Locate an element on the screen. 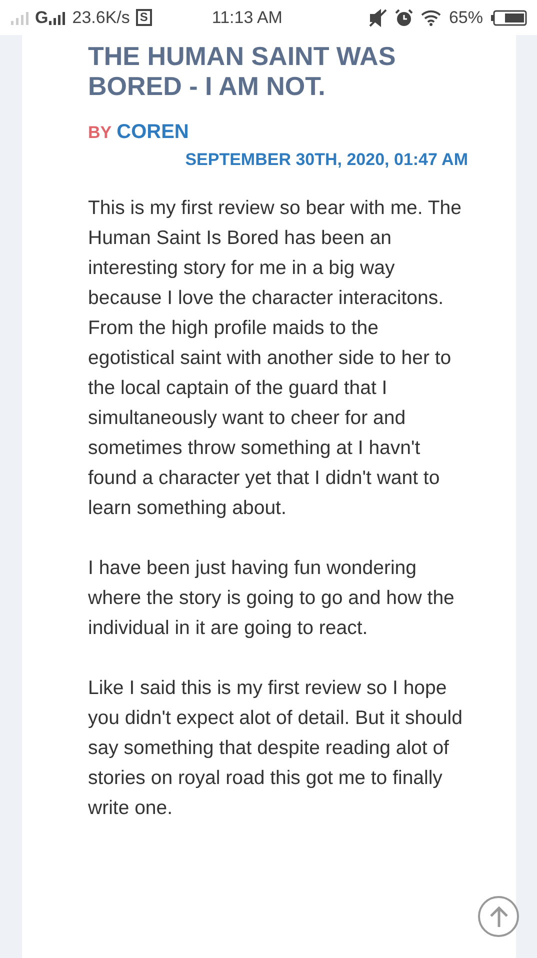 The height and width of the screenshot is (958, 537). wifi-icon is located at coordinates (430, 18).